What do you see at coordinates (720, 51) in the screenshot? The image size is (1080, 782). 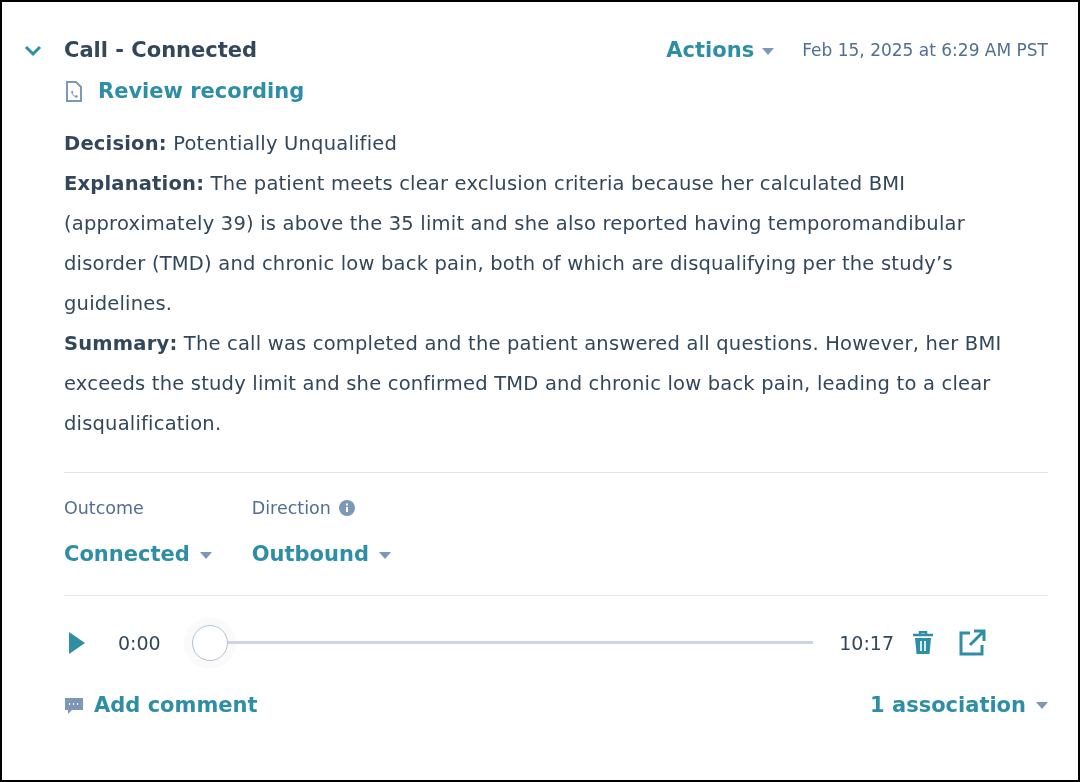 I see `actions-menu: Actions` at bounding box center [720, 51].